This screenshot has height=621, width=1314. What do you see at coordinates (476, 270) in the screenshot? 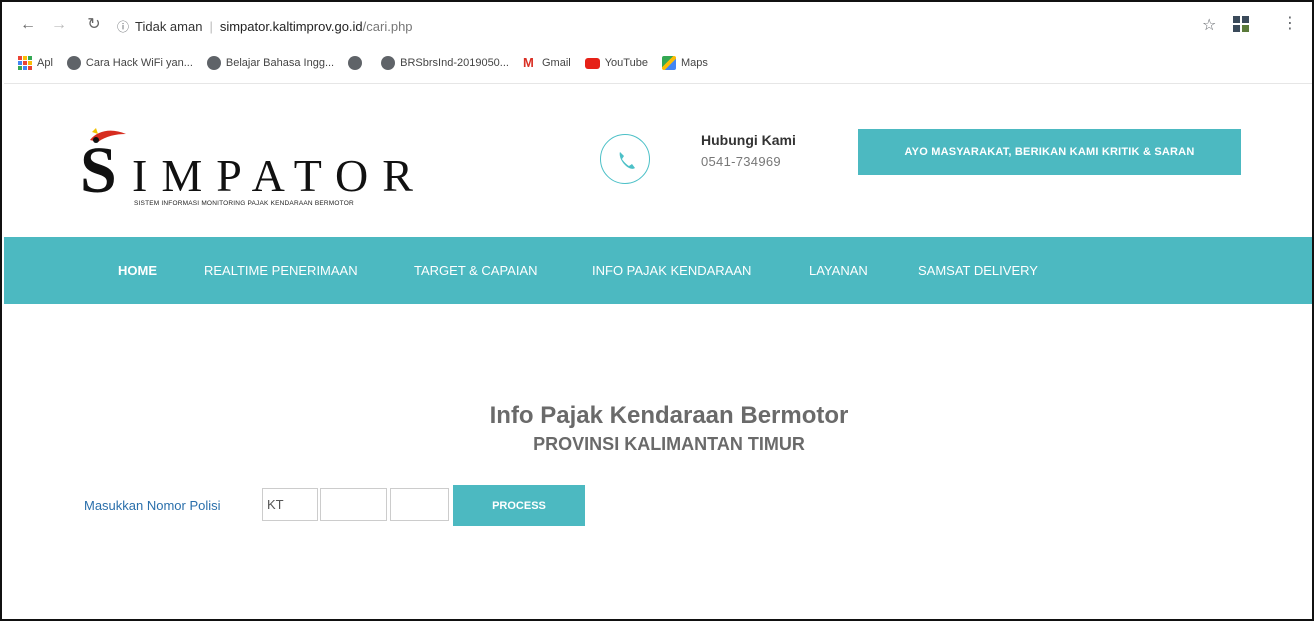
I see `nav-item-target-capaian: TARGET & CAPAIAN` at bounding box center [476, 270].